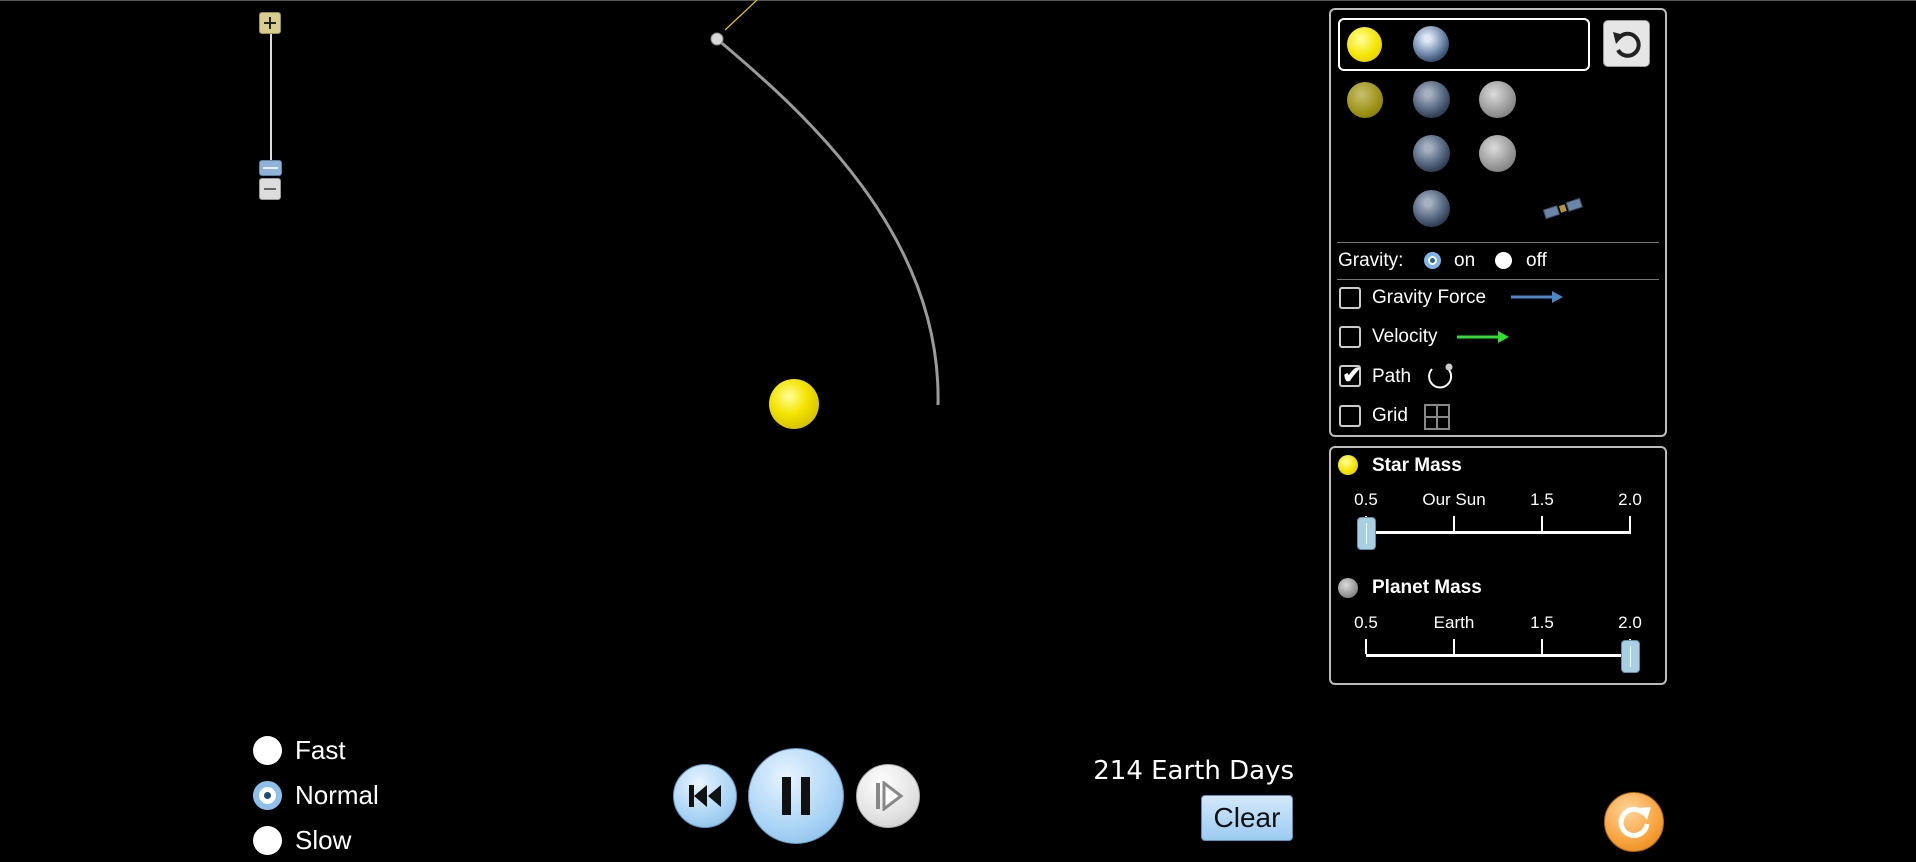 The image size is (1916, 862). Describe the element at coordinates (1437, 417) in the screenshot. I see `grid-icon` at that location.